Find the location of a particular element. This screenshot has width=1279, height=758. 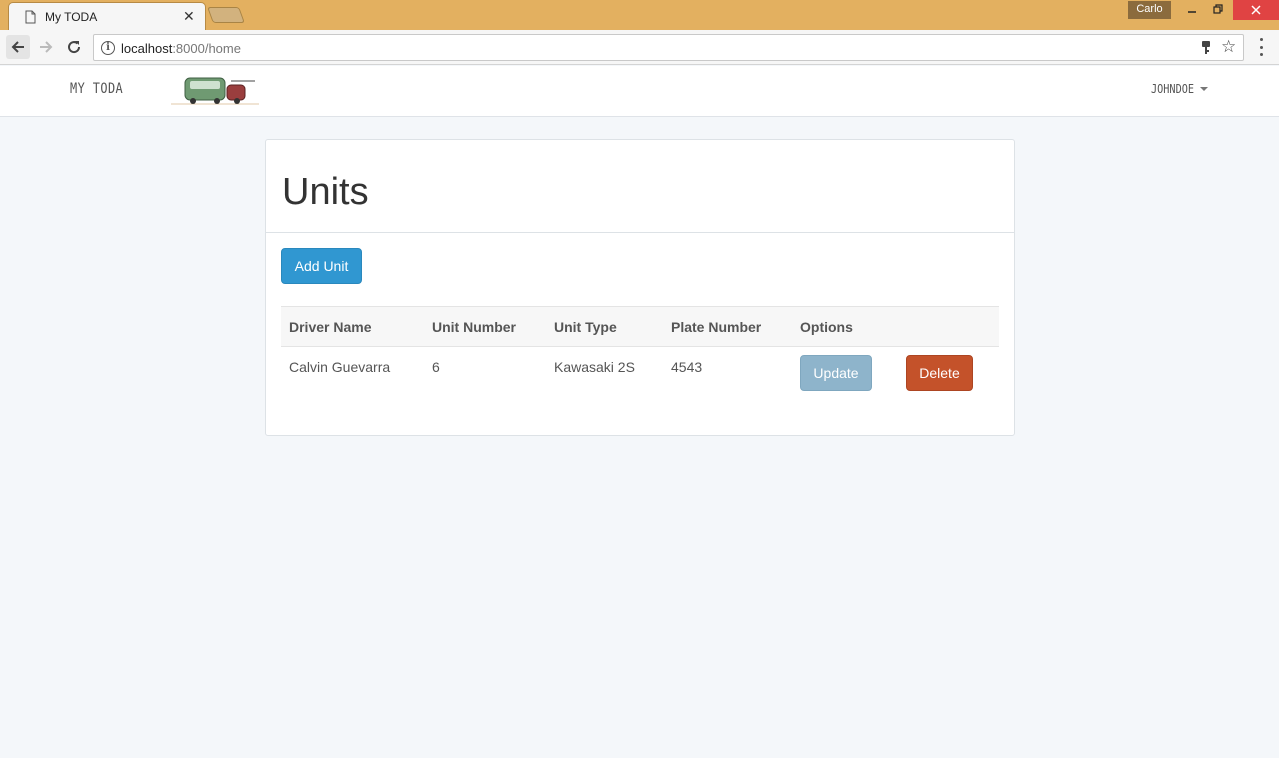

update-button: Update is located at coordinates (836, 373).